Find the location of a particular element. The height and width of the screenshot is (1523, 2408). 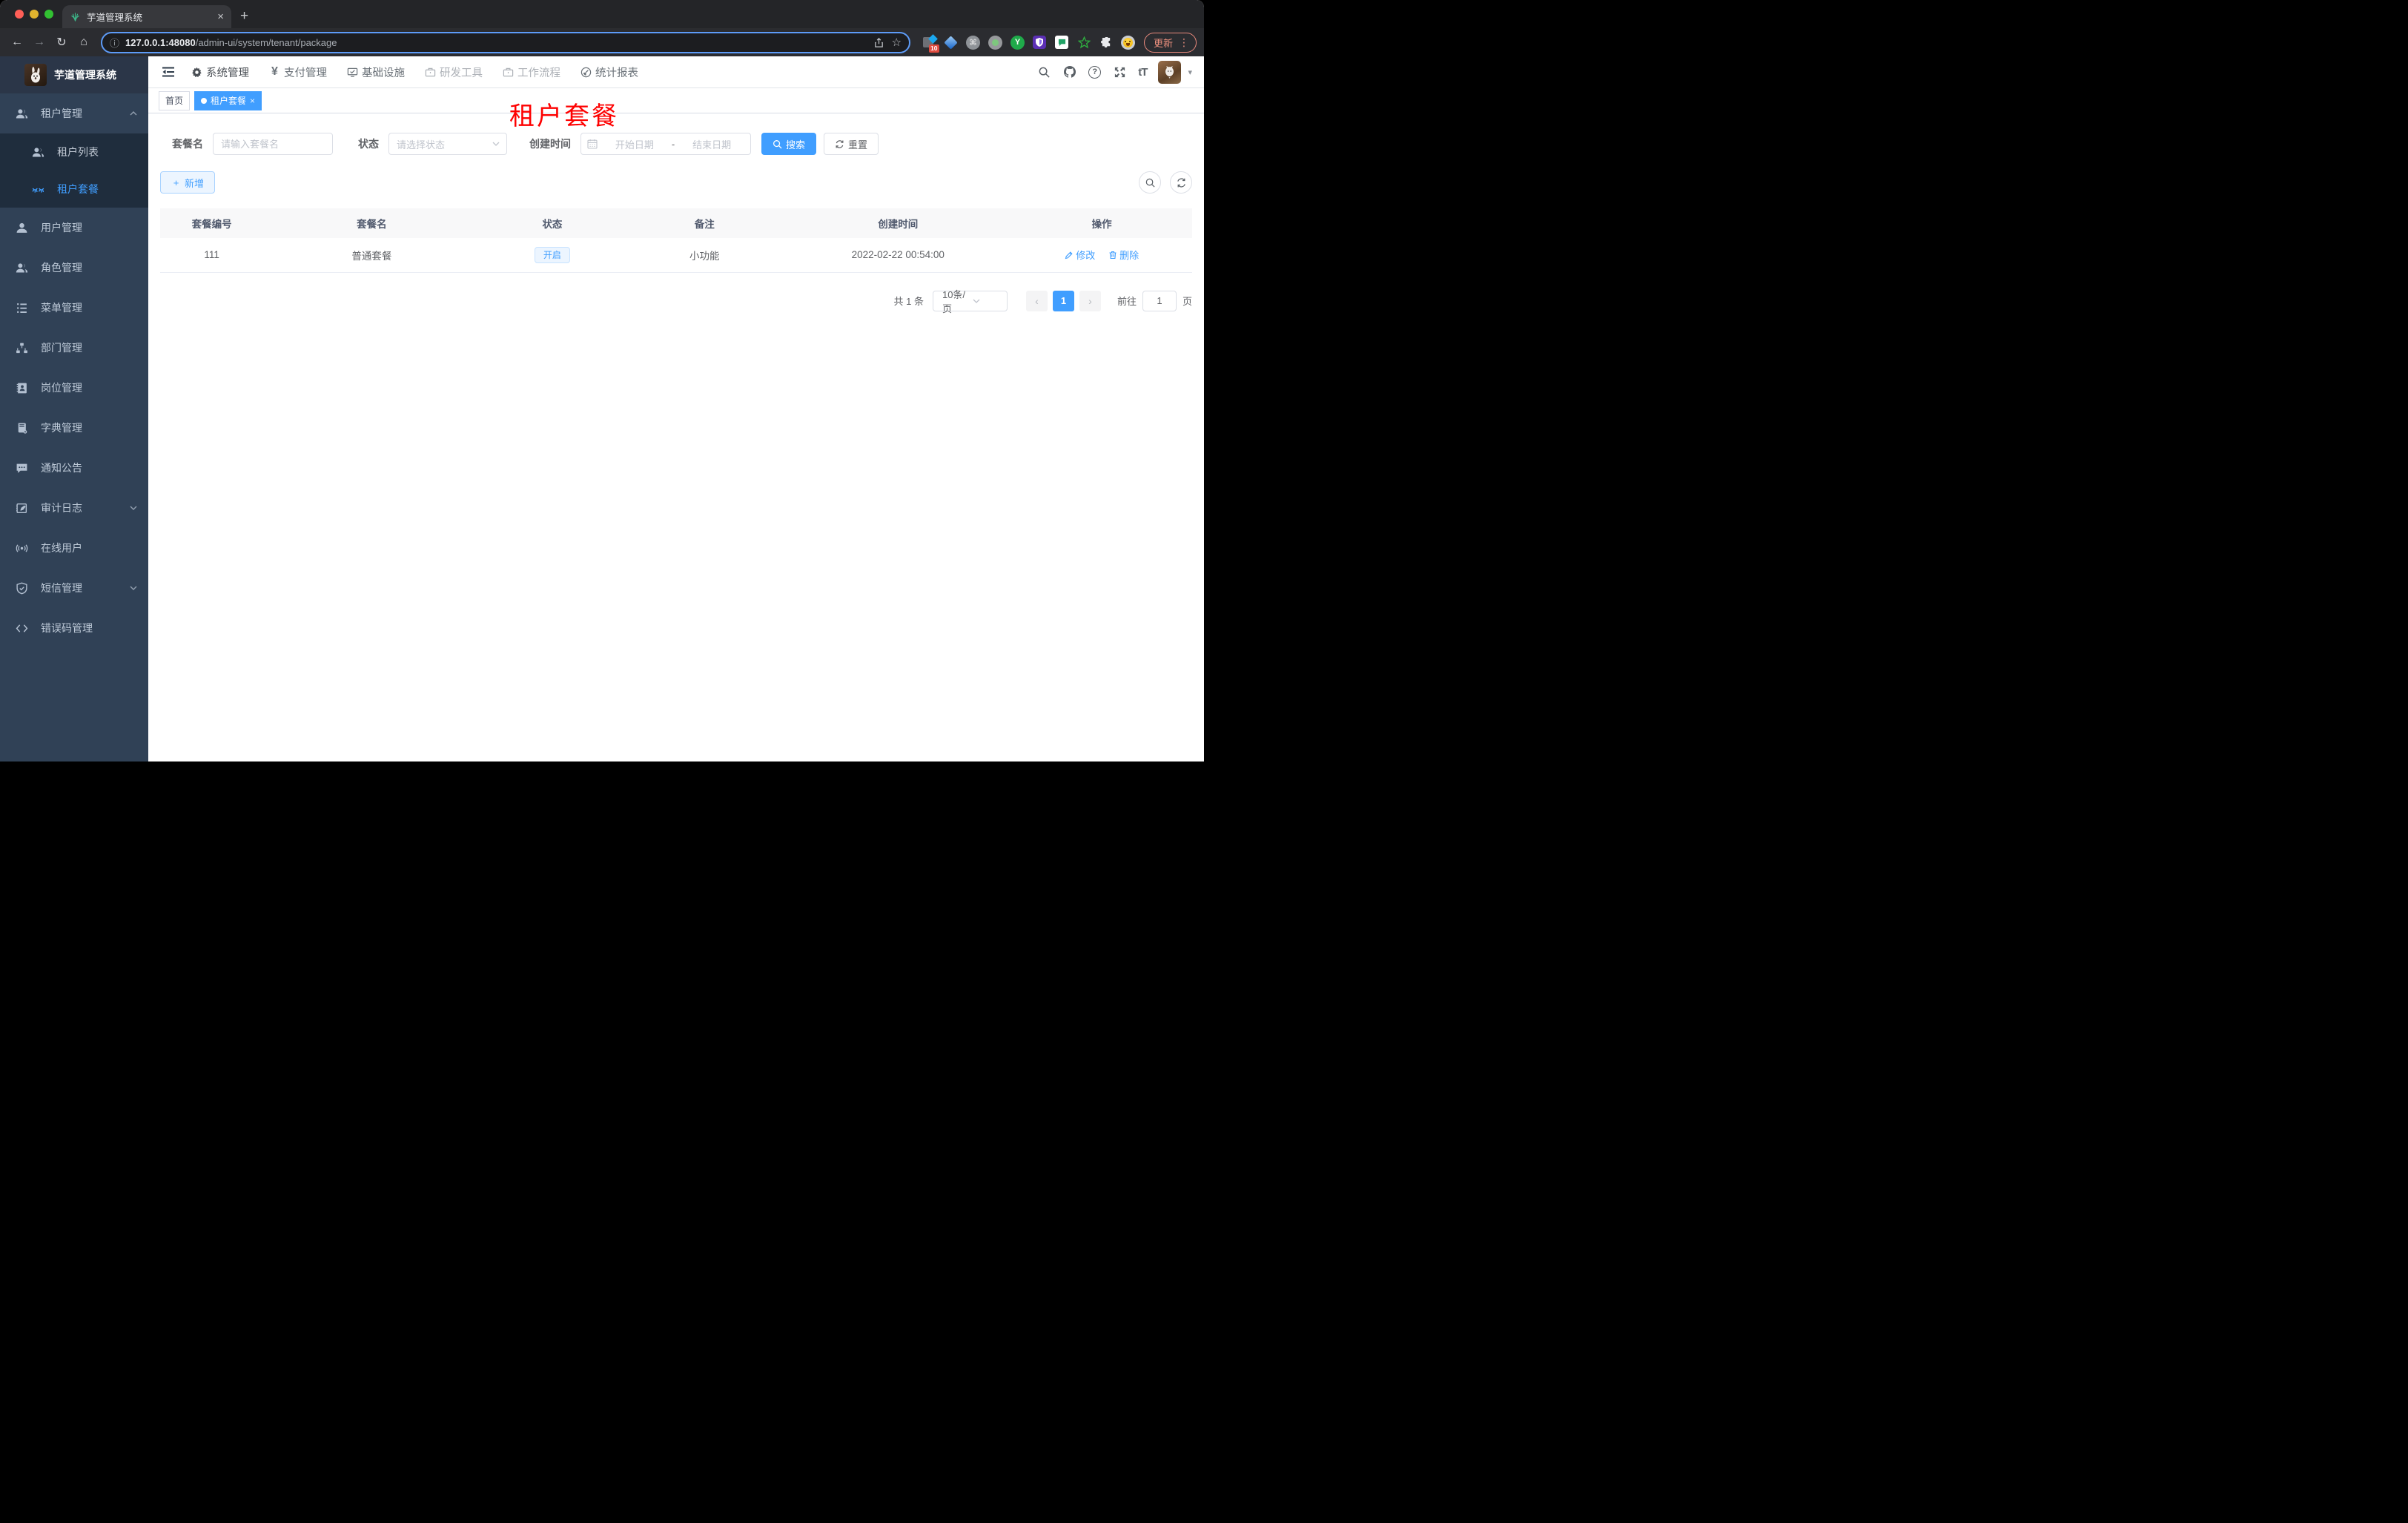

back-icon: ← is located at coordinates (17, 42).